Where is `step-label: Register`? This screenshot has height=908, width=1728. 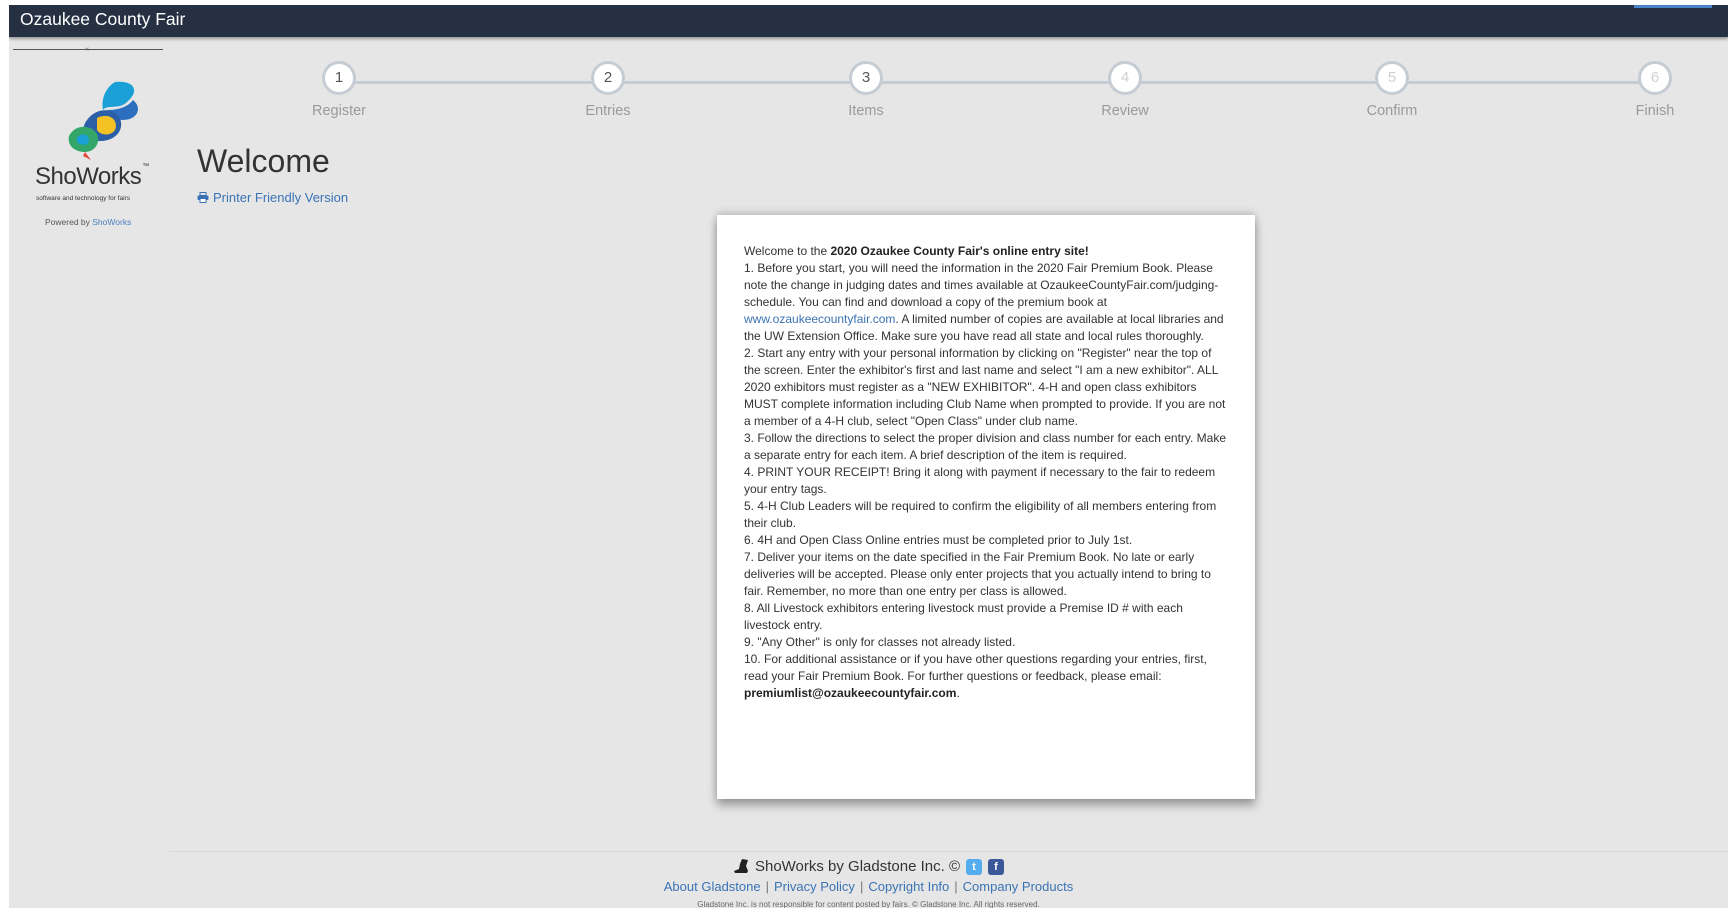 step-label: Register is located at coordinates (339, 111).